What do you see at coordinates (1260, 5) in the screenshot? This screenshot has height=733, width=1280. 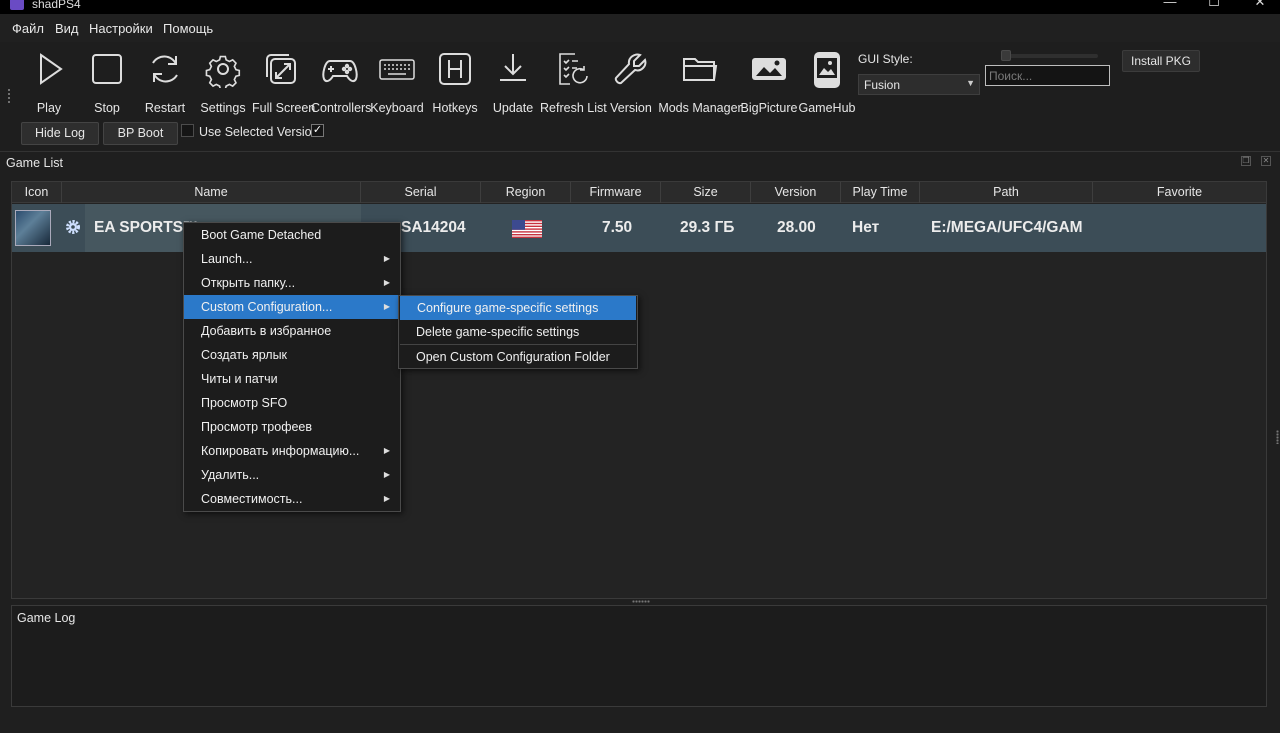 I see `close-button: ✕` at bounding box center [1260, 5].